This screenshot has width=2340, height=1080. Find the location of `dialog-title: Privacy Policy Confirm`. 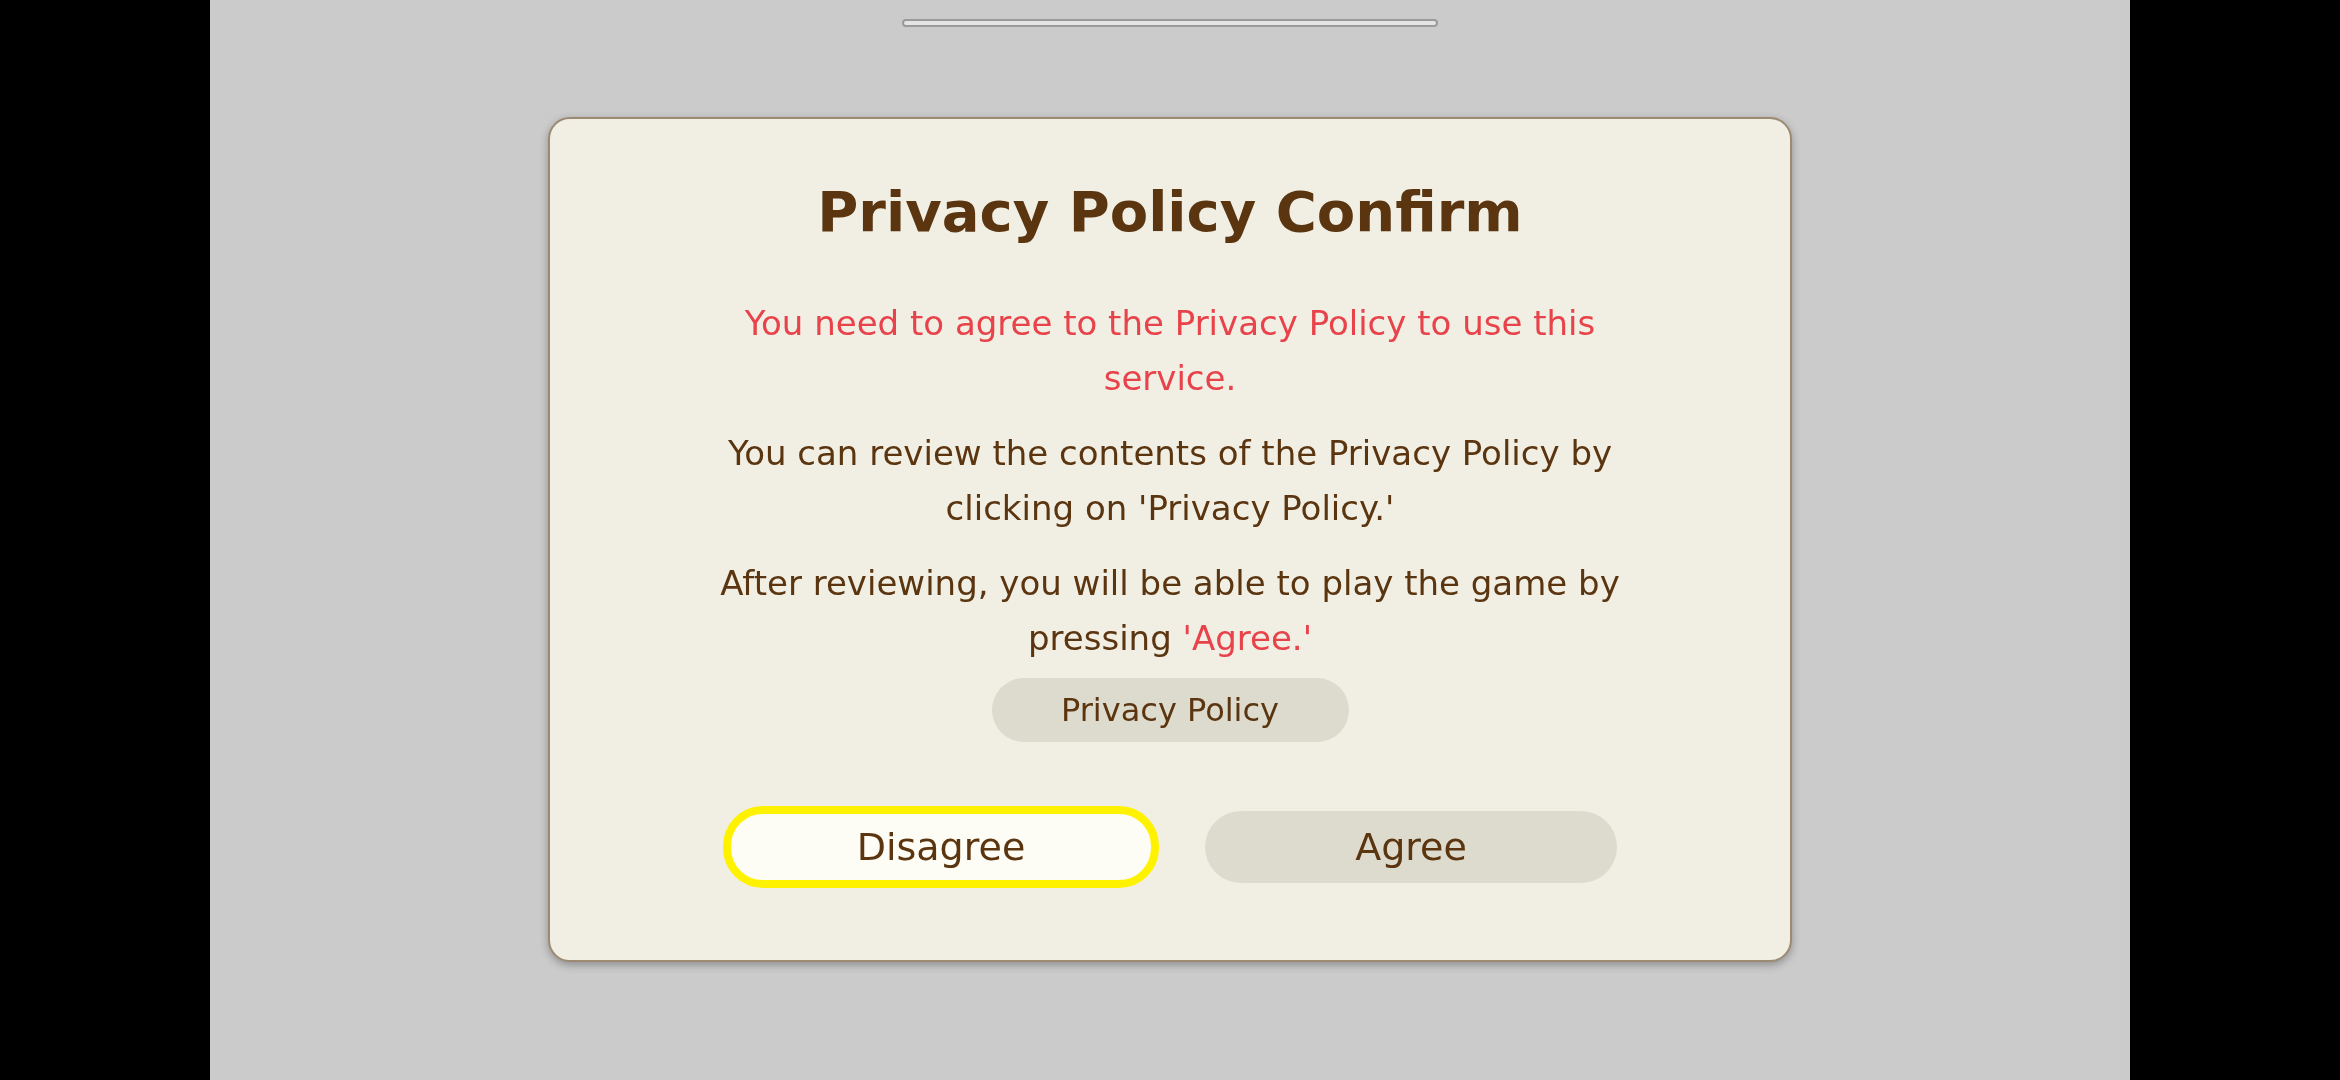

dialog-title: Privacy Policy Confirm is located at coordinates (1170, 211).